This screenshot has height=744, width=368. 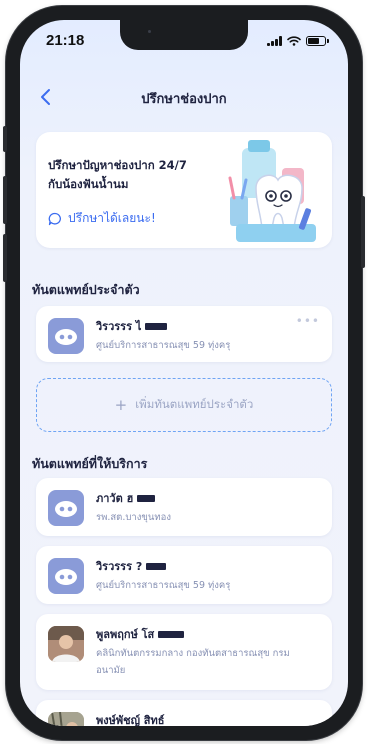 I want to click on dentist-name: พงษ์พัชญ์ สิทธ์, so click(x=130, y=720).